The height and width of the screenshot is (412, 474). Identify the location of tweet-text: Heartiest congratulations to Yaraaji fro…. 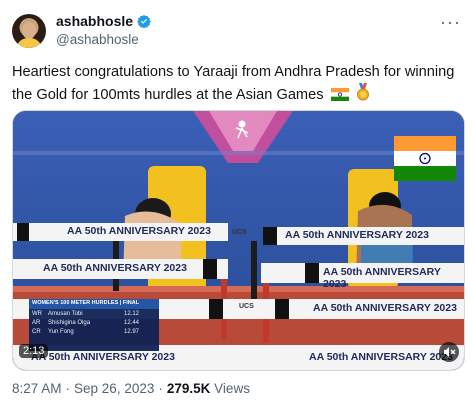
(238, 85).